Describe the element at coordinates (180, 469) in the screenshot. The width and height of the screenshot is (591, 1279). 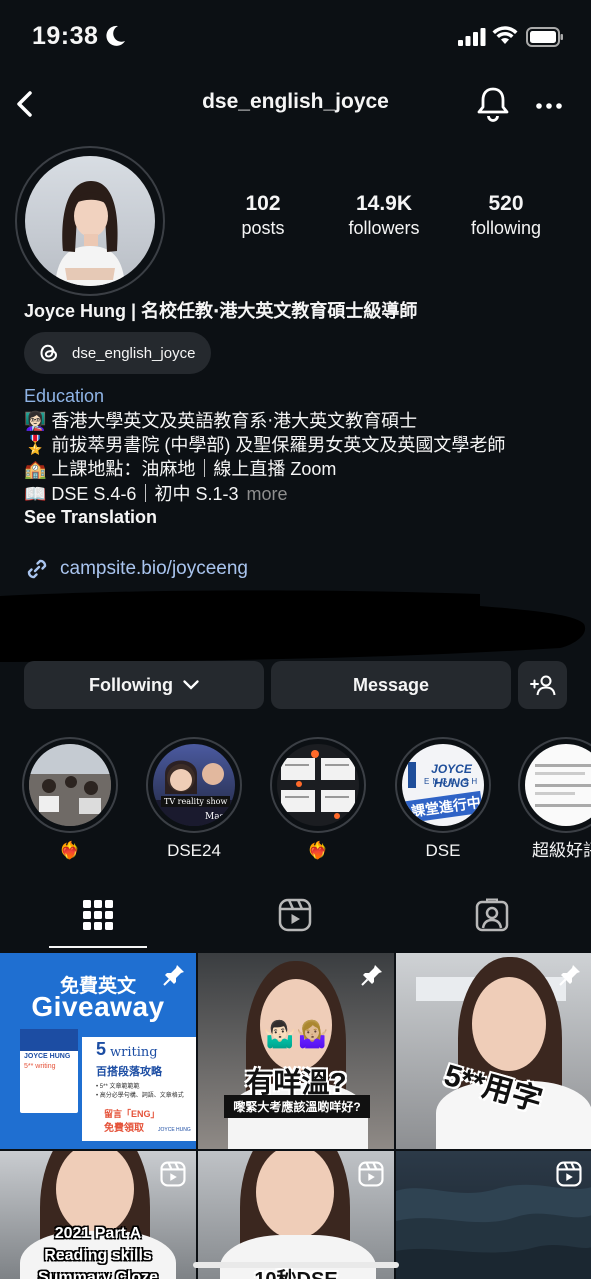
I see `bio-line-3: 🏫 上課地點：油麻地｜線上直播 Zoom` at that location.